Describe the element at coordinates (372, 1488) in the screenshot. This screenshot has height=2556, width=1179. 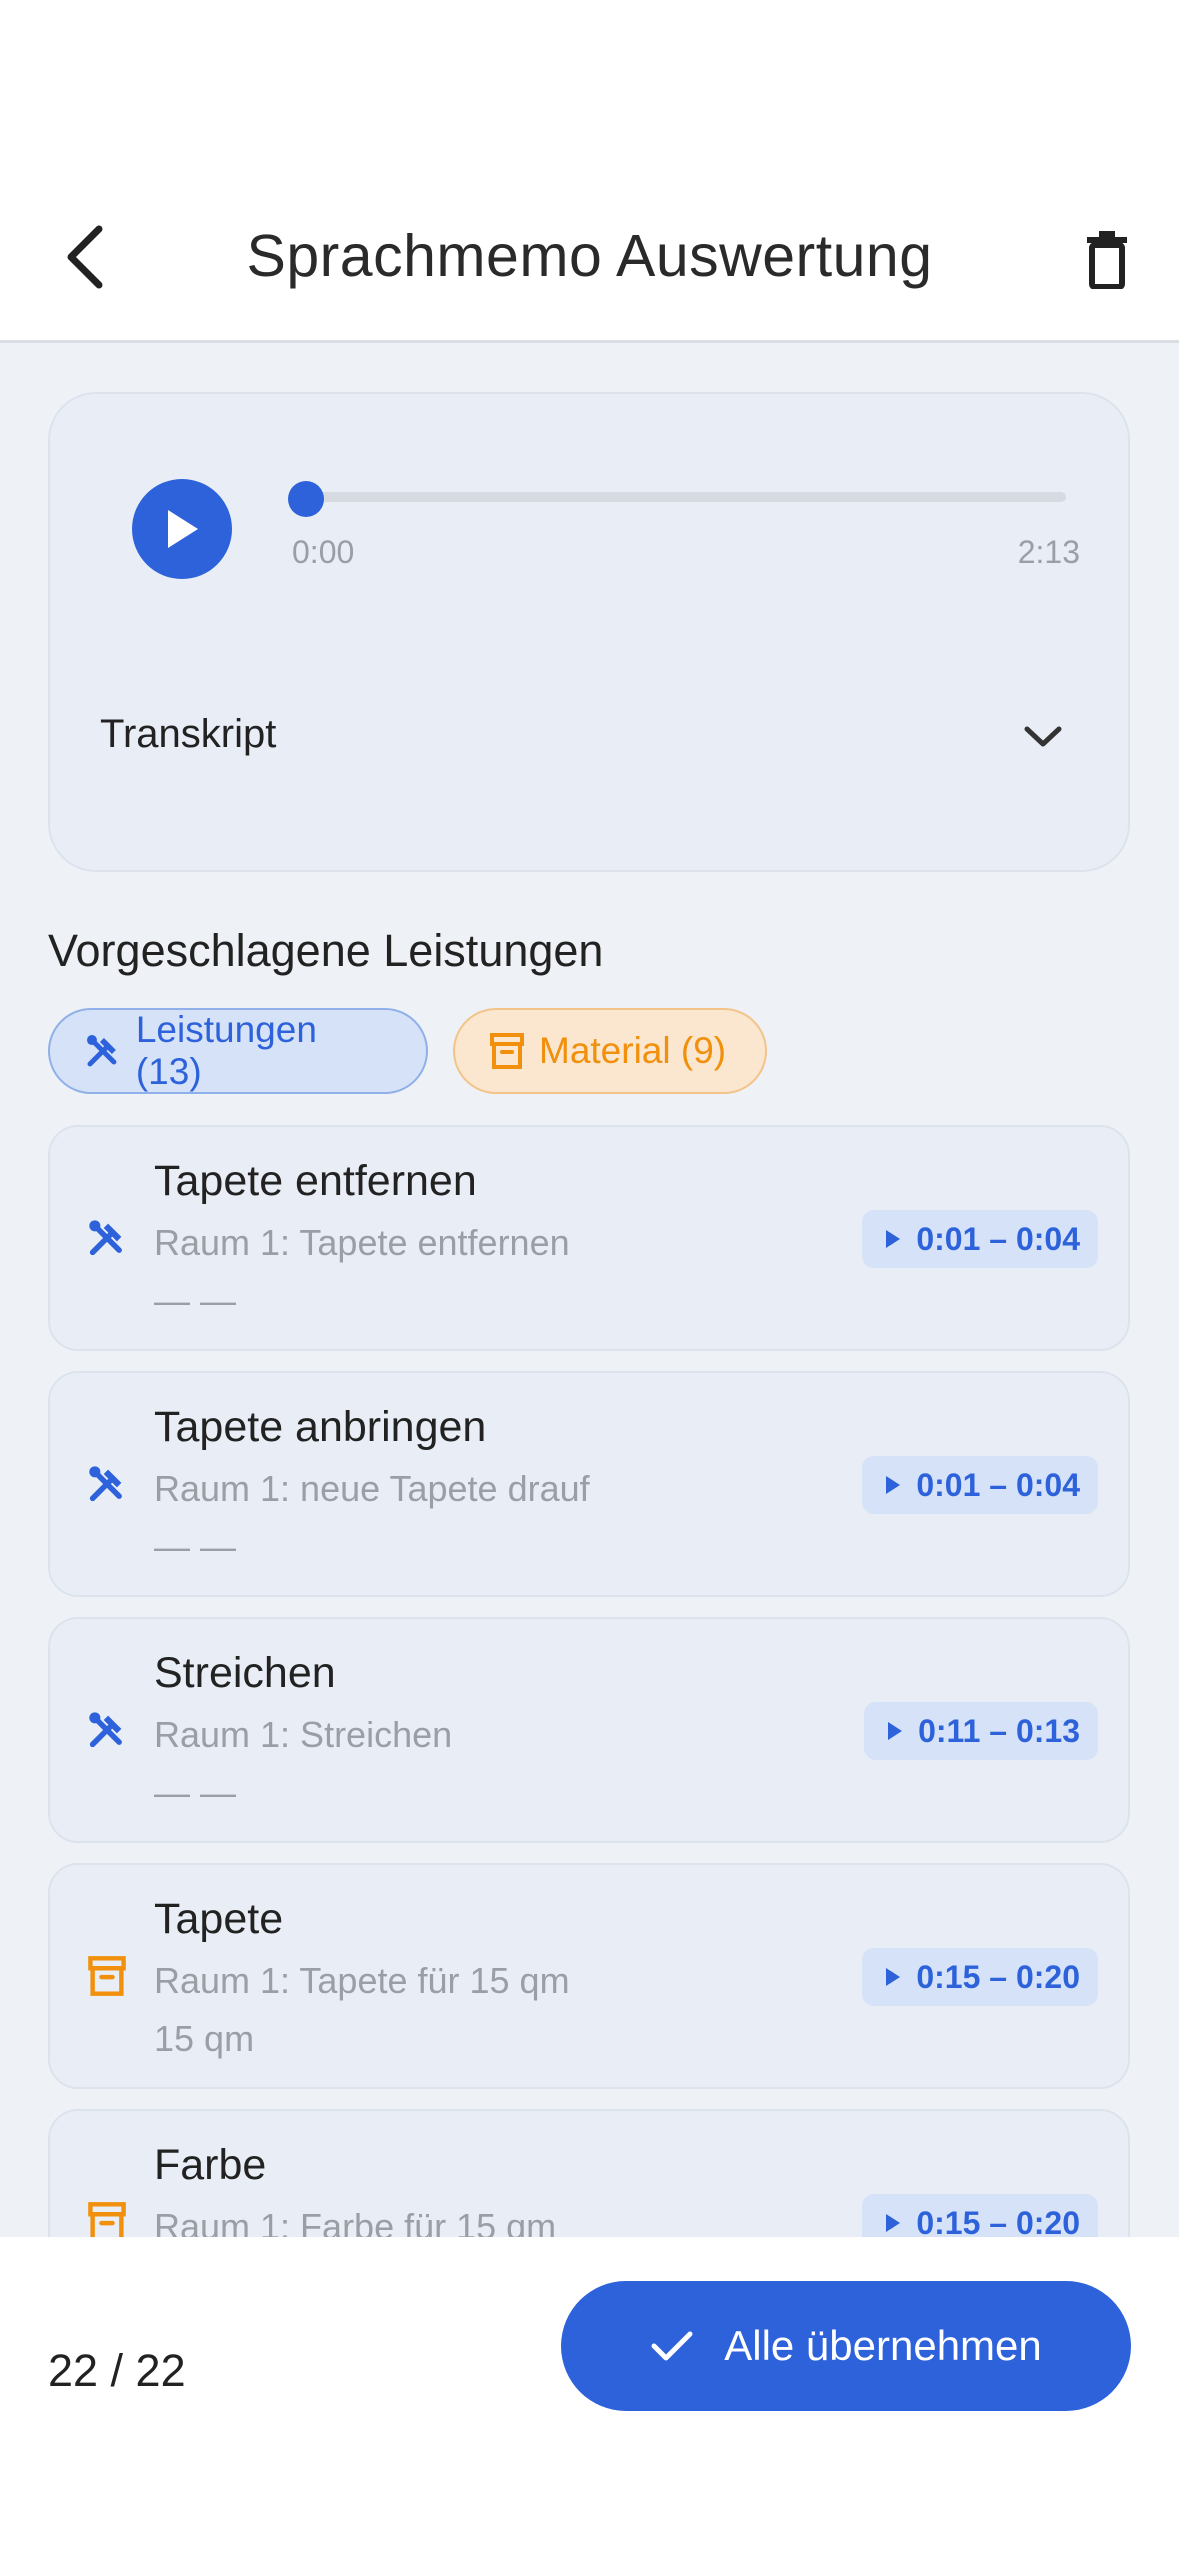
I see `item-subtitle: Raum 1: neue Tapete drauf` at that location.